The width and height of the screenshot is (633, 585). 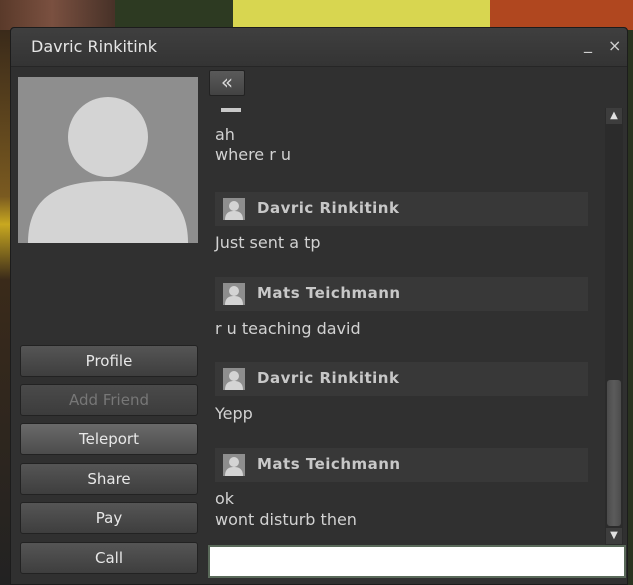 What do you see at coordinates (234, 413) in the screenshot?
I see `chat-message-line: Yepp` at bounding box center [234, 413].